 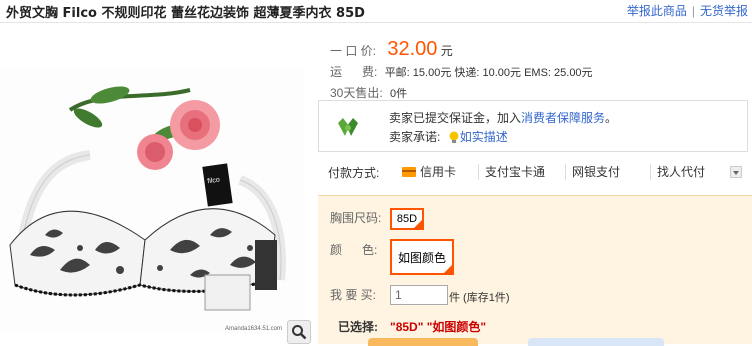 I want to click on size-label: 胸围尺码:, so click(x=356, y=218).